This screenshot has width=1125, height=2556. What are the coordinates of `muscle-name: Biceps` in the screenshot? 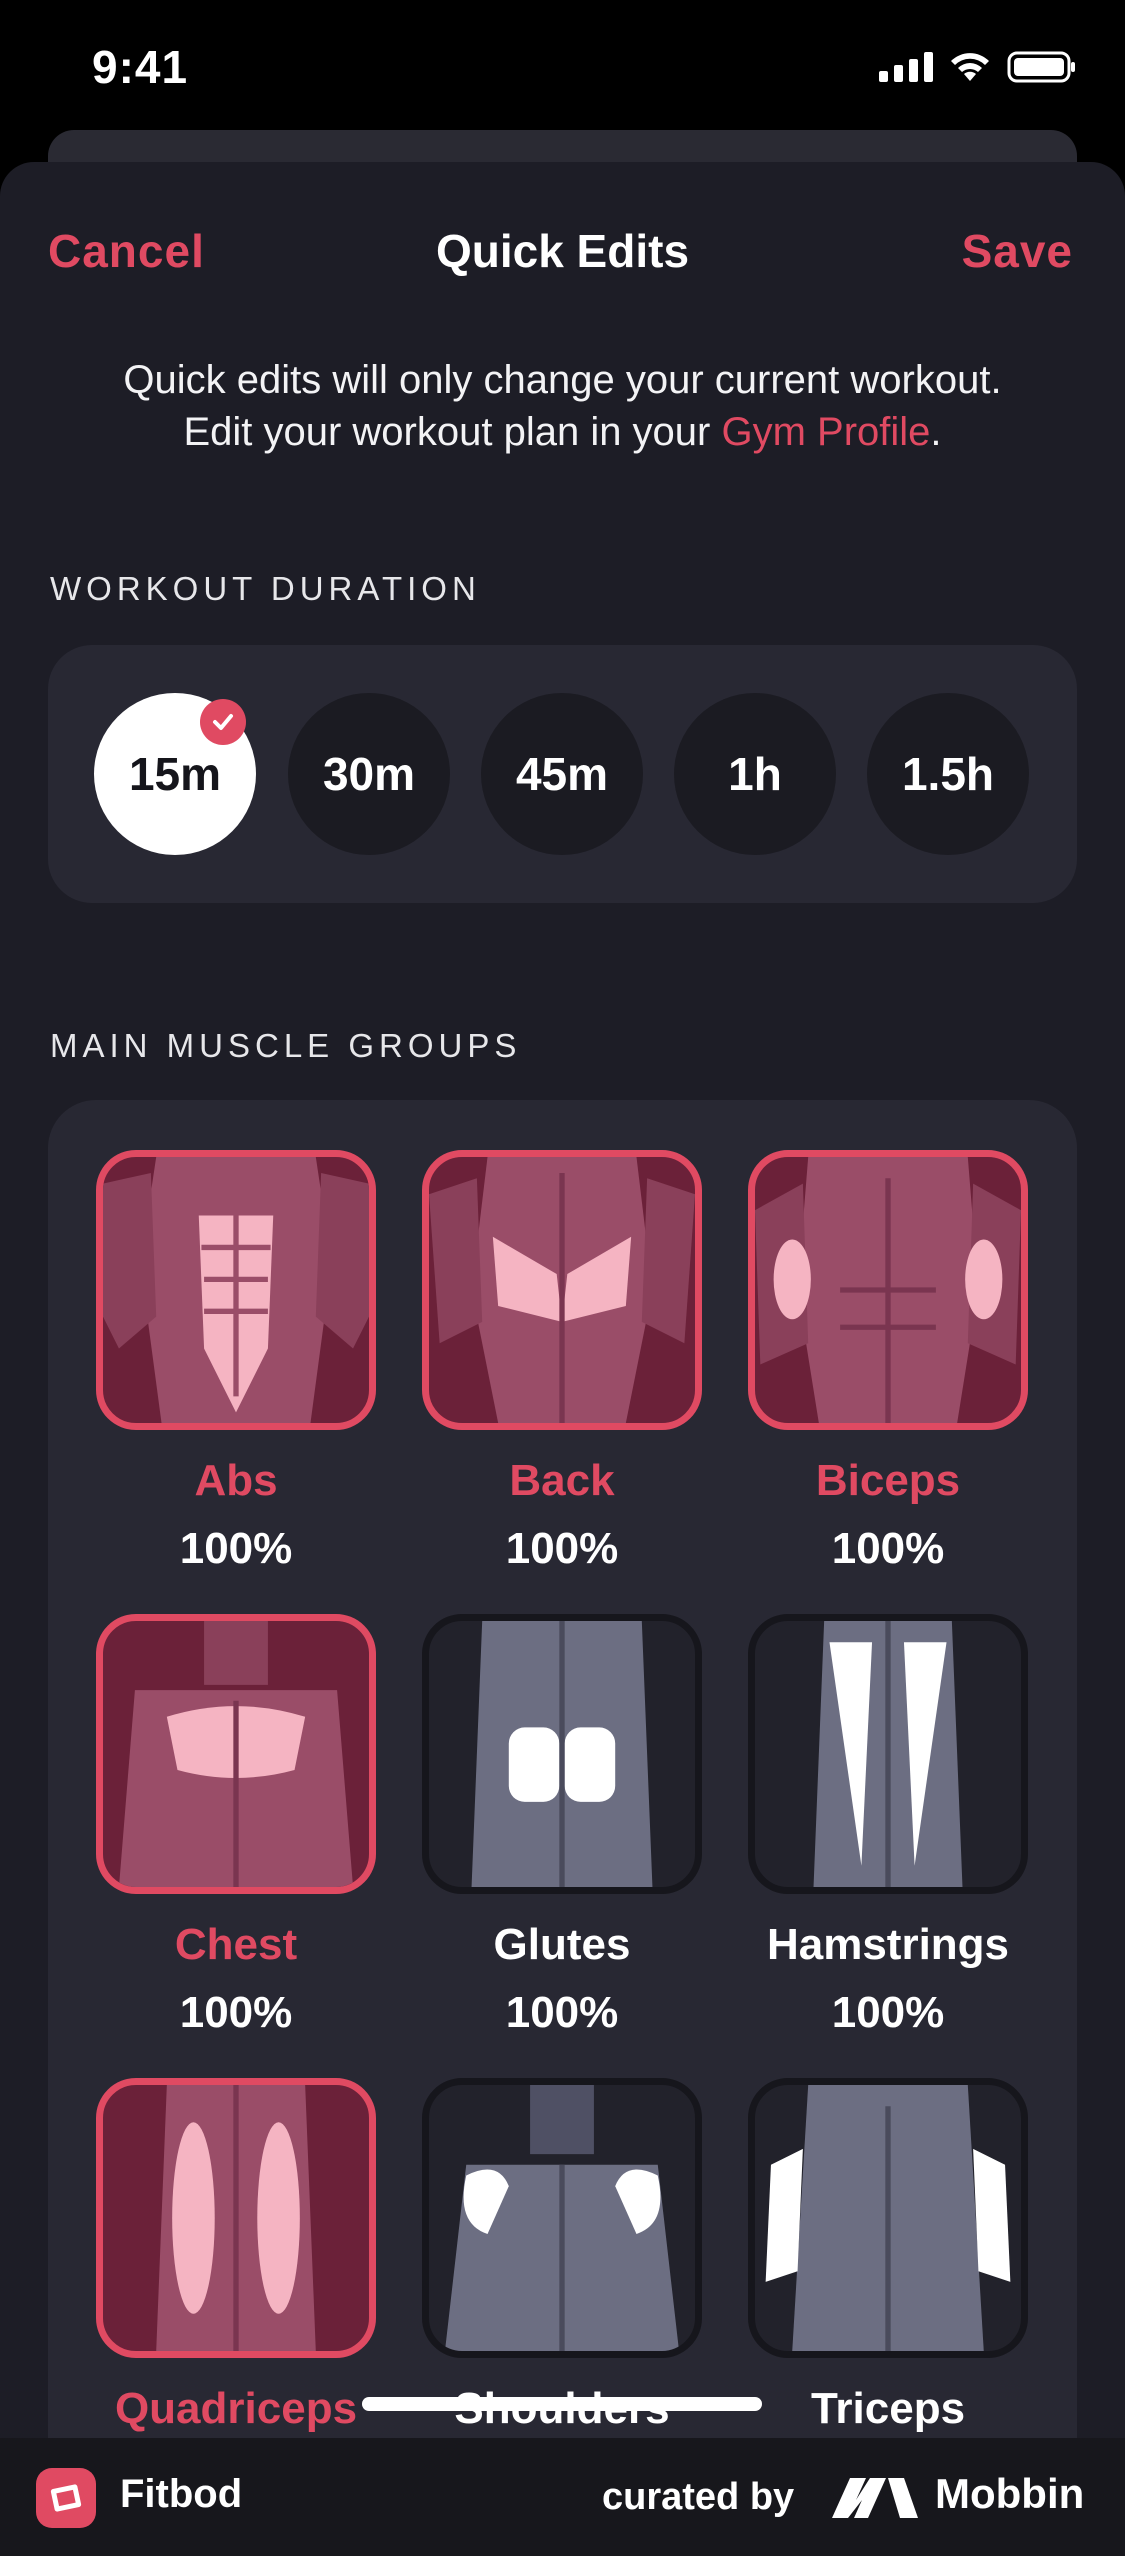 It's located at (888, 1480).